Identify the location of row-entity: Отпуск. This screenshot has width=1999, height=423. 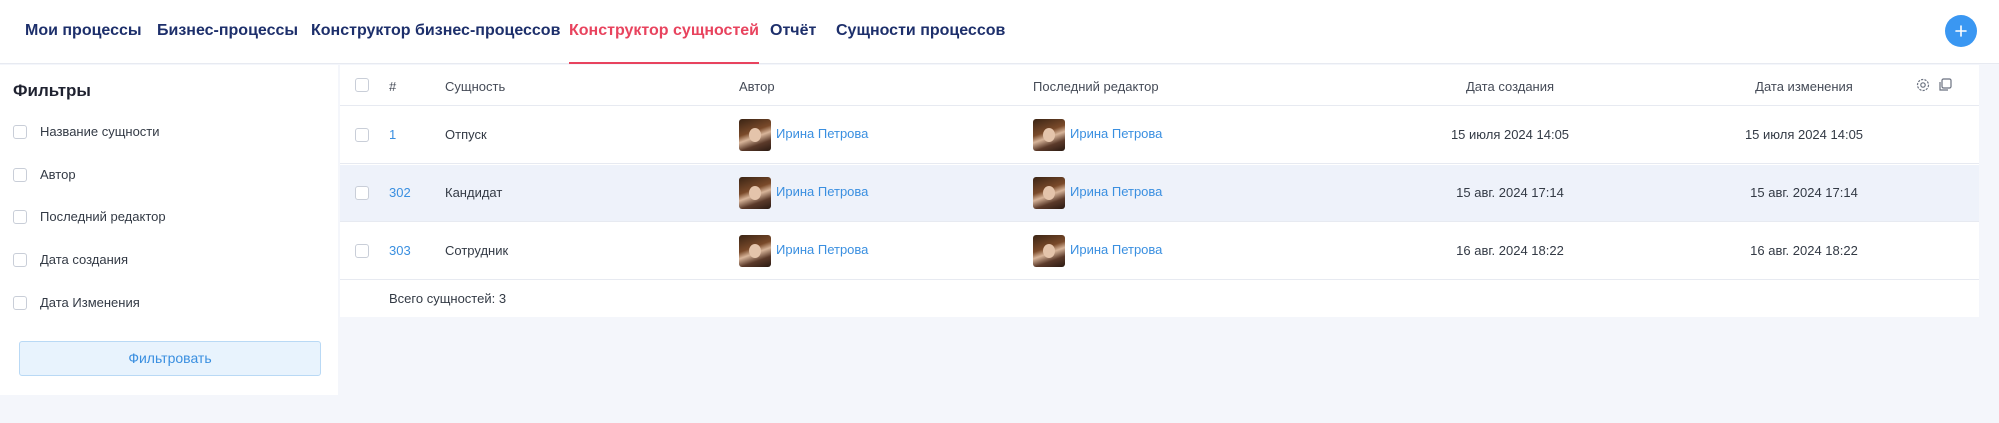
(466, 134).